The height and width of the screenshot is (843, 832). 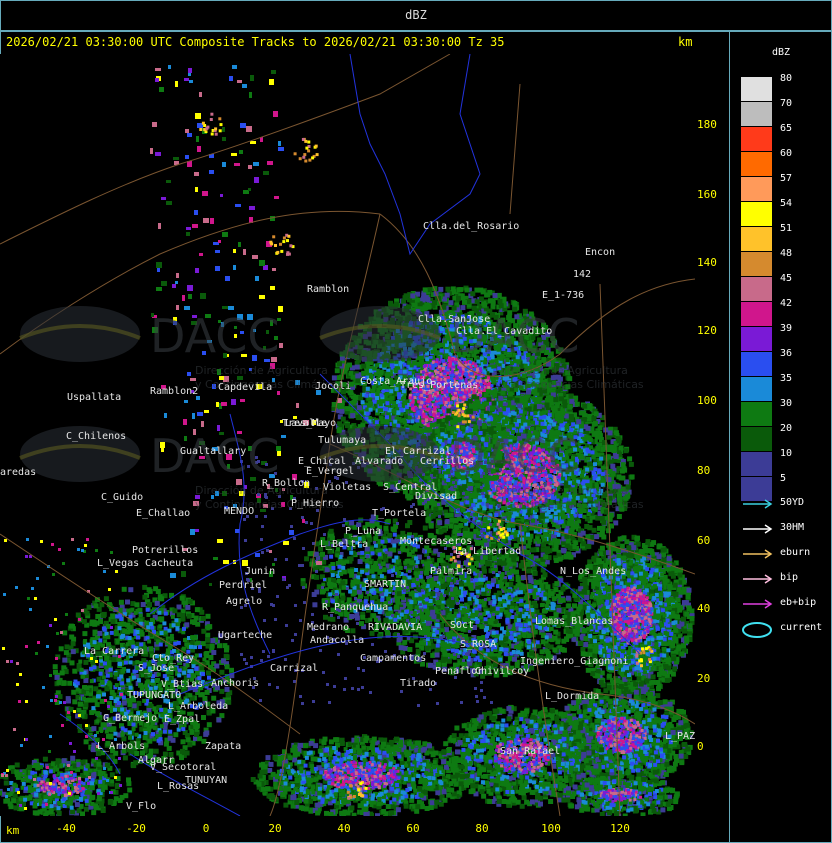 What do you see at coordinates (488, 551) in the screenshot?
I see `place-label: La_Libertad` at bounding box center [488, 551].